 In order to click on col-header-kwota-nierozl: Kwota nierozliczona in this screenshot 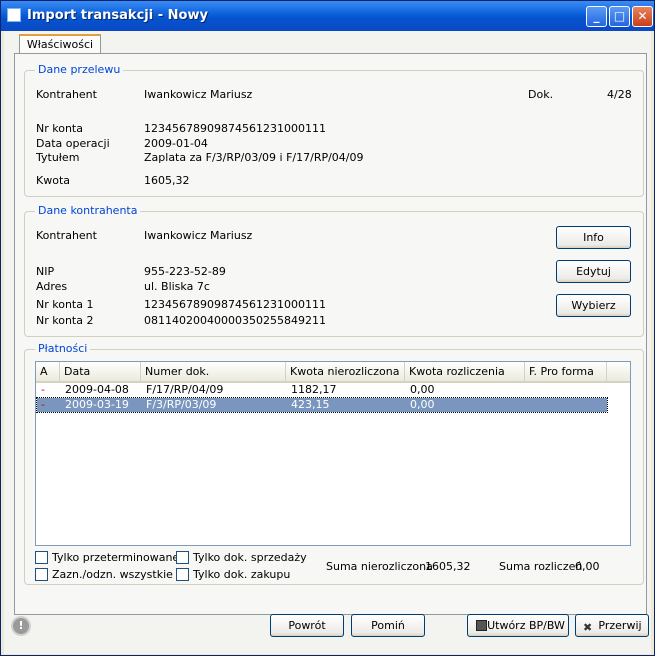, I will do `click(345, 371)`.